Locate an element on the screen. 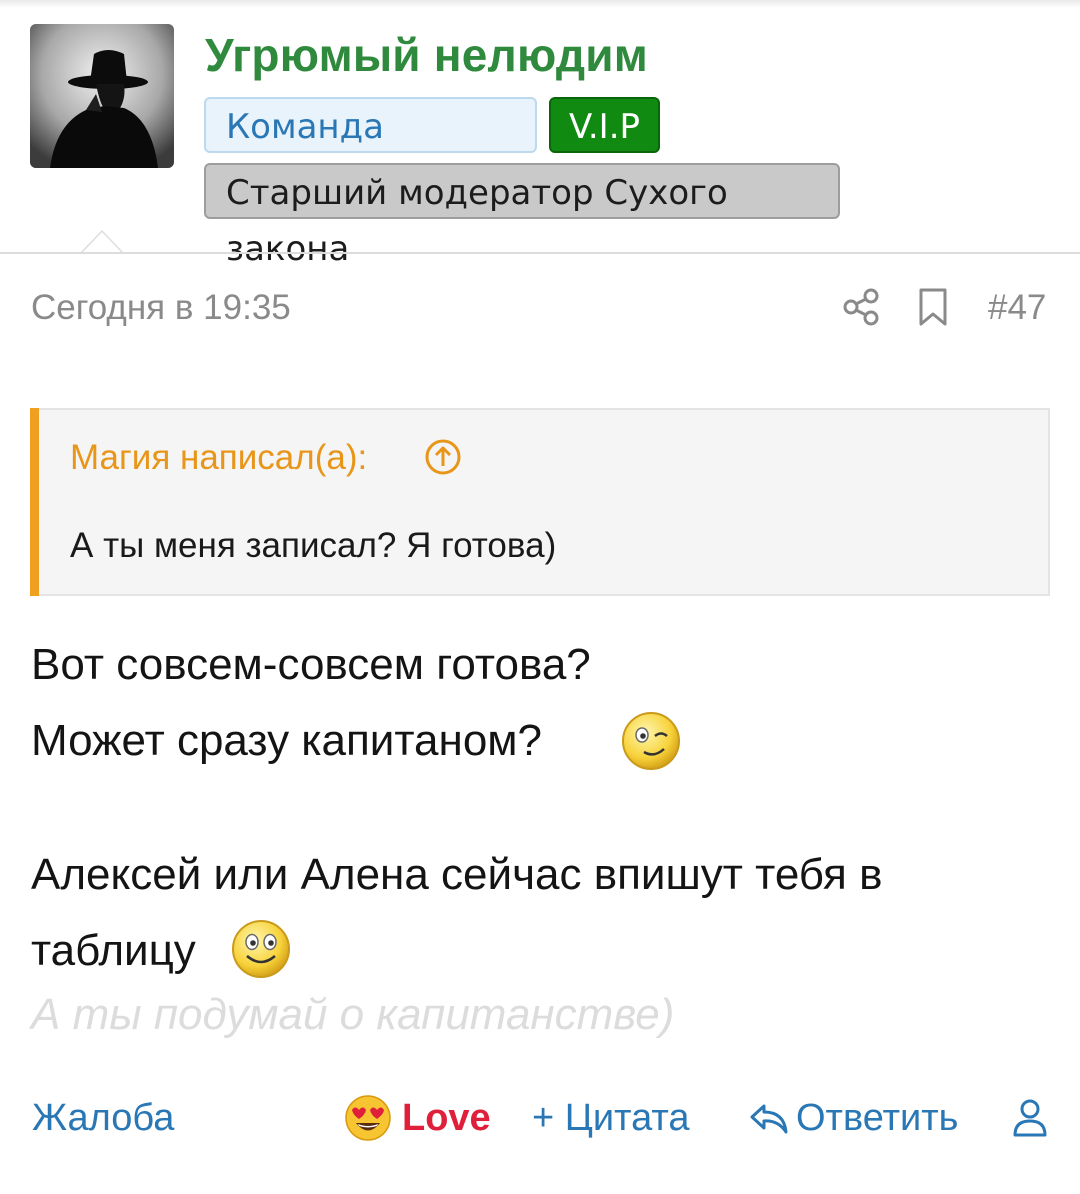 This screenshot has width=1080, height=1194. message-line-2: Может сразу капитаном? is located at coordinates (287, 740).